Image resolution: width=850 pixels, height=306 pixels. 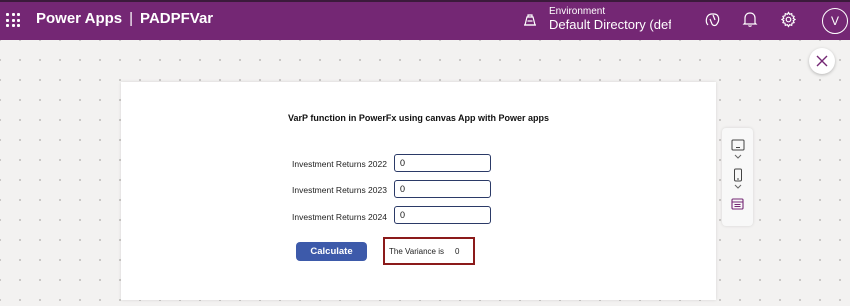 I want to click on waffle-icon, so click(x=13, y=20).